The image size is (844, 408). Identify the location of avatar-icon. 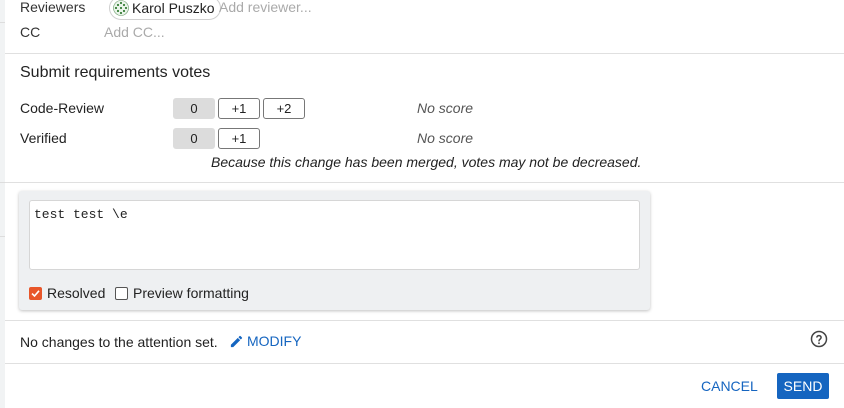
(121, 8).